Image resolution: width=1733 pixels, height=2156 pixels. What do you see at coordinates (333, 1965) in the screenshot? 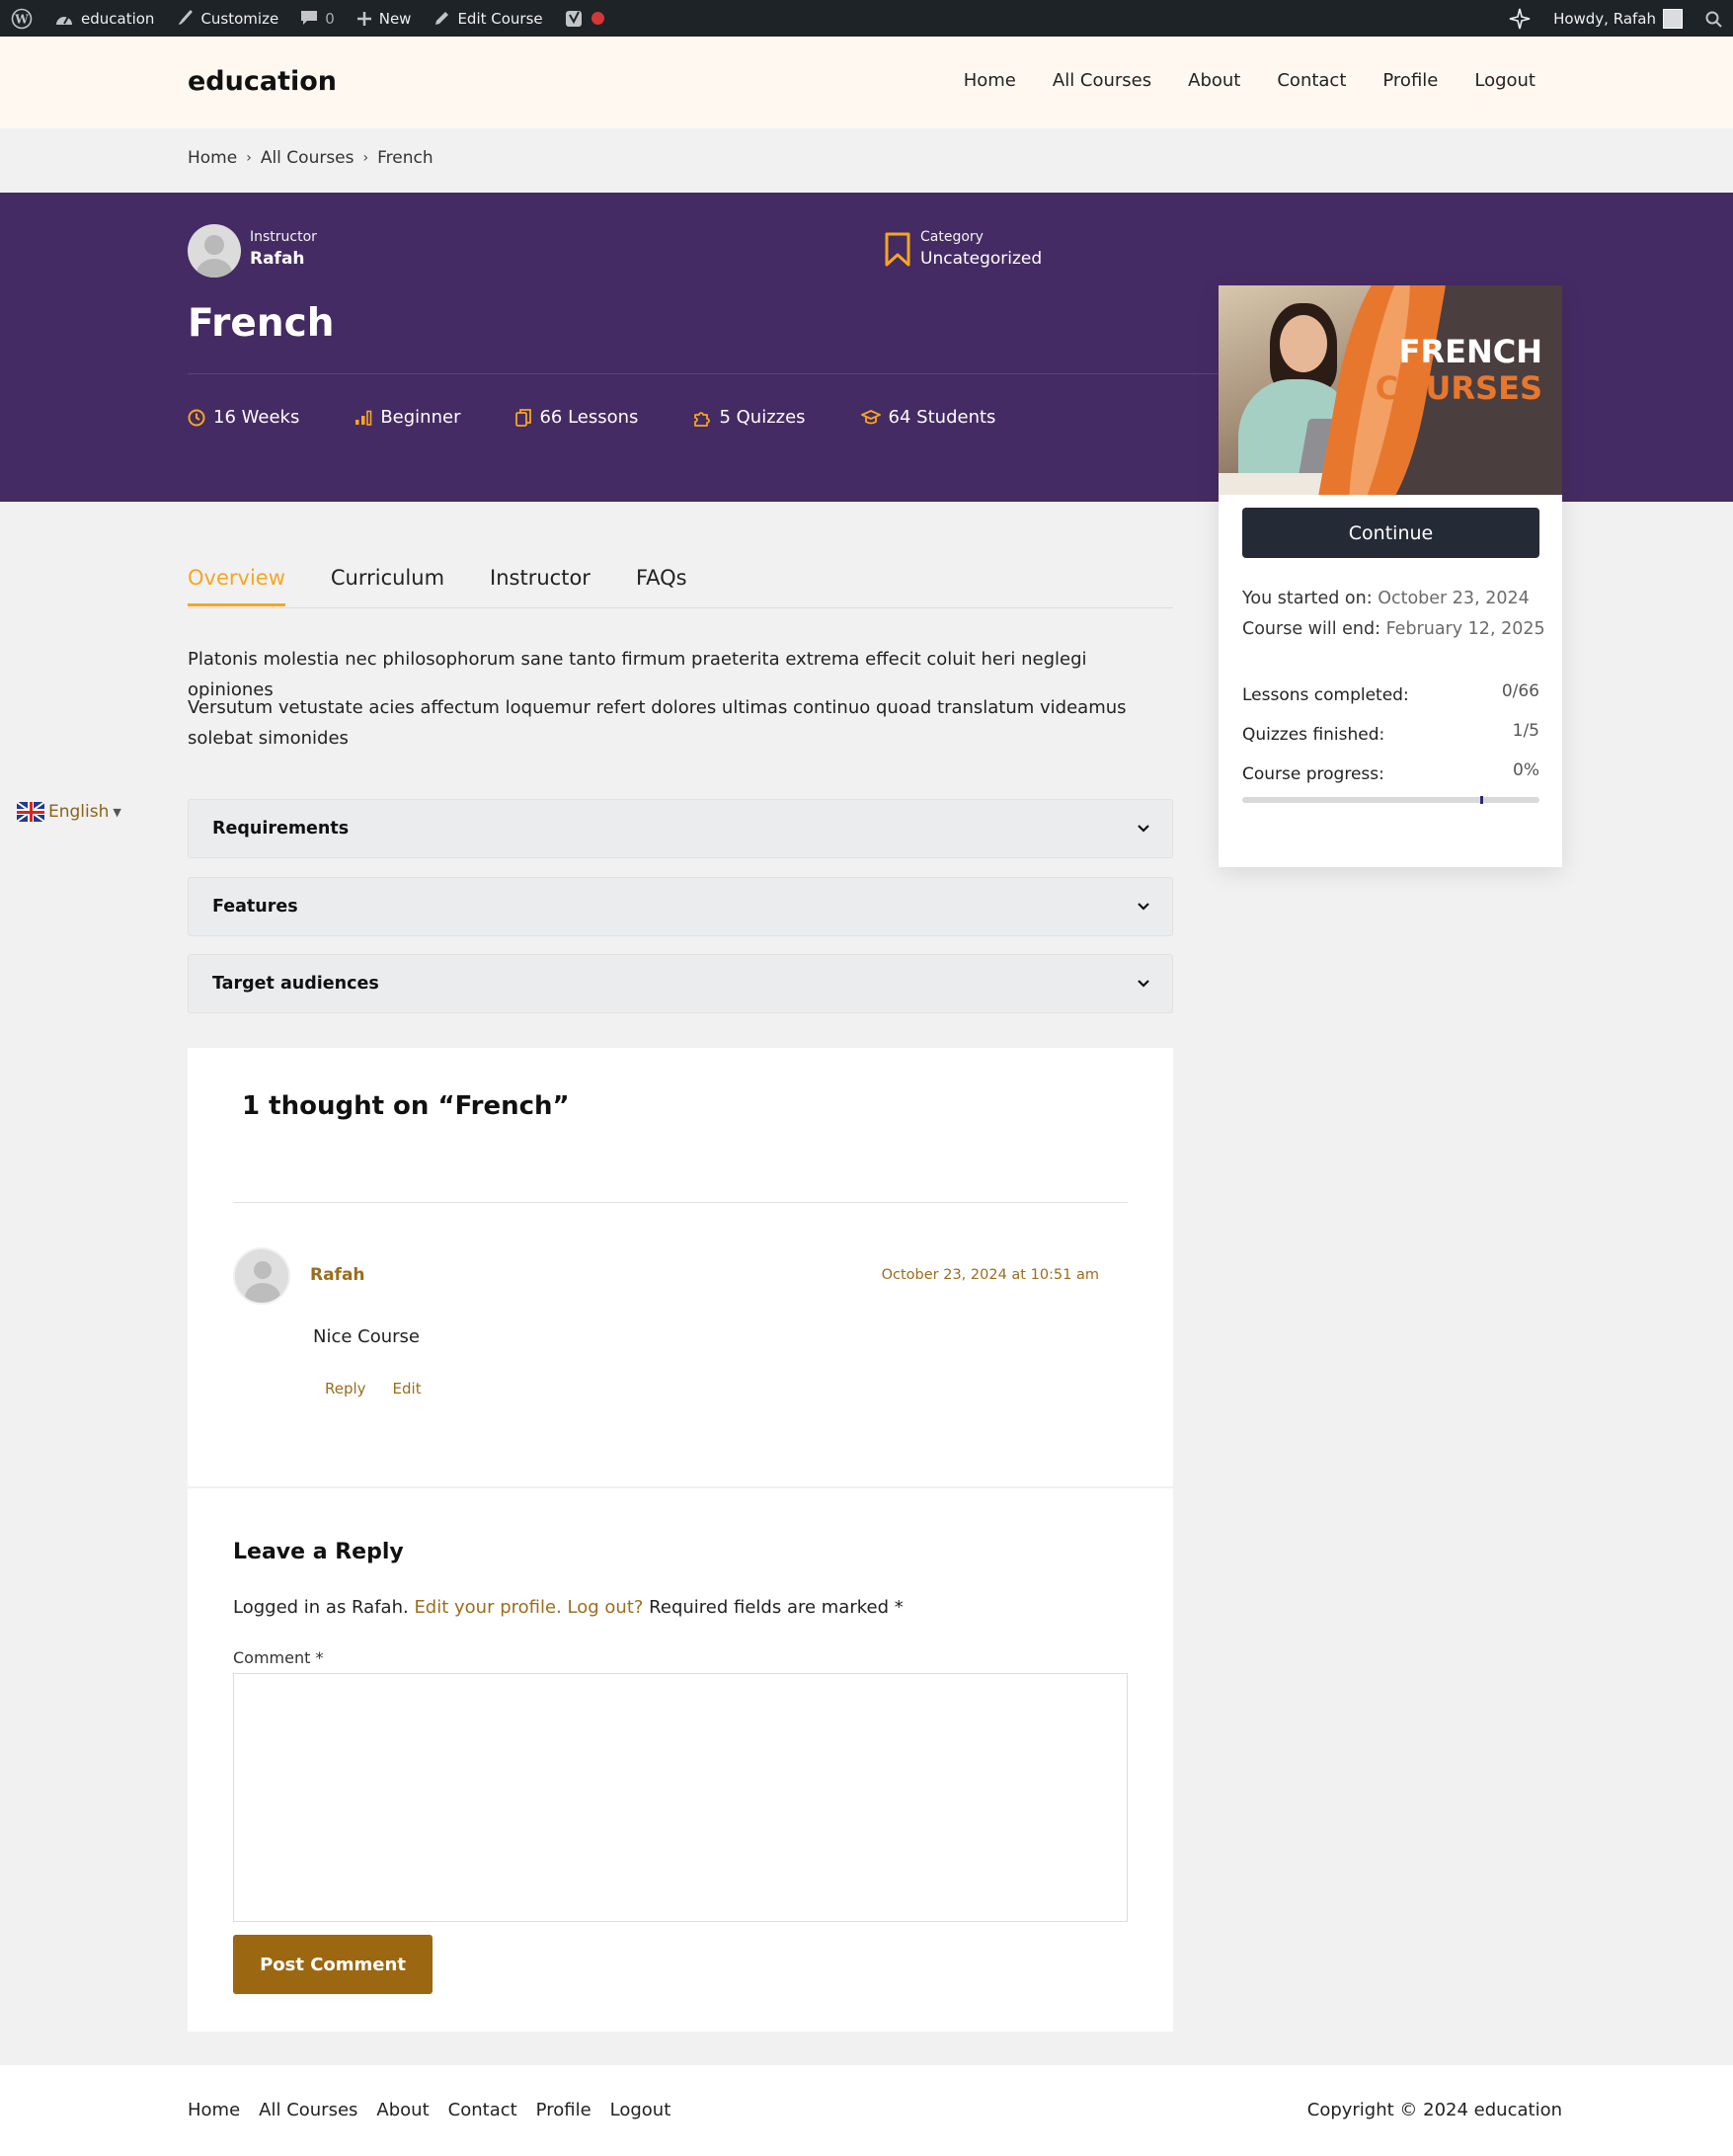
I see `post-comment-button: Post Comment` at bounding box center [333, 1965].